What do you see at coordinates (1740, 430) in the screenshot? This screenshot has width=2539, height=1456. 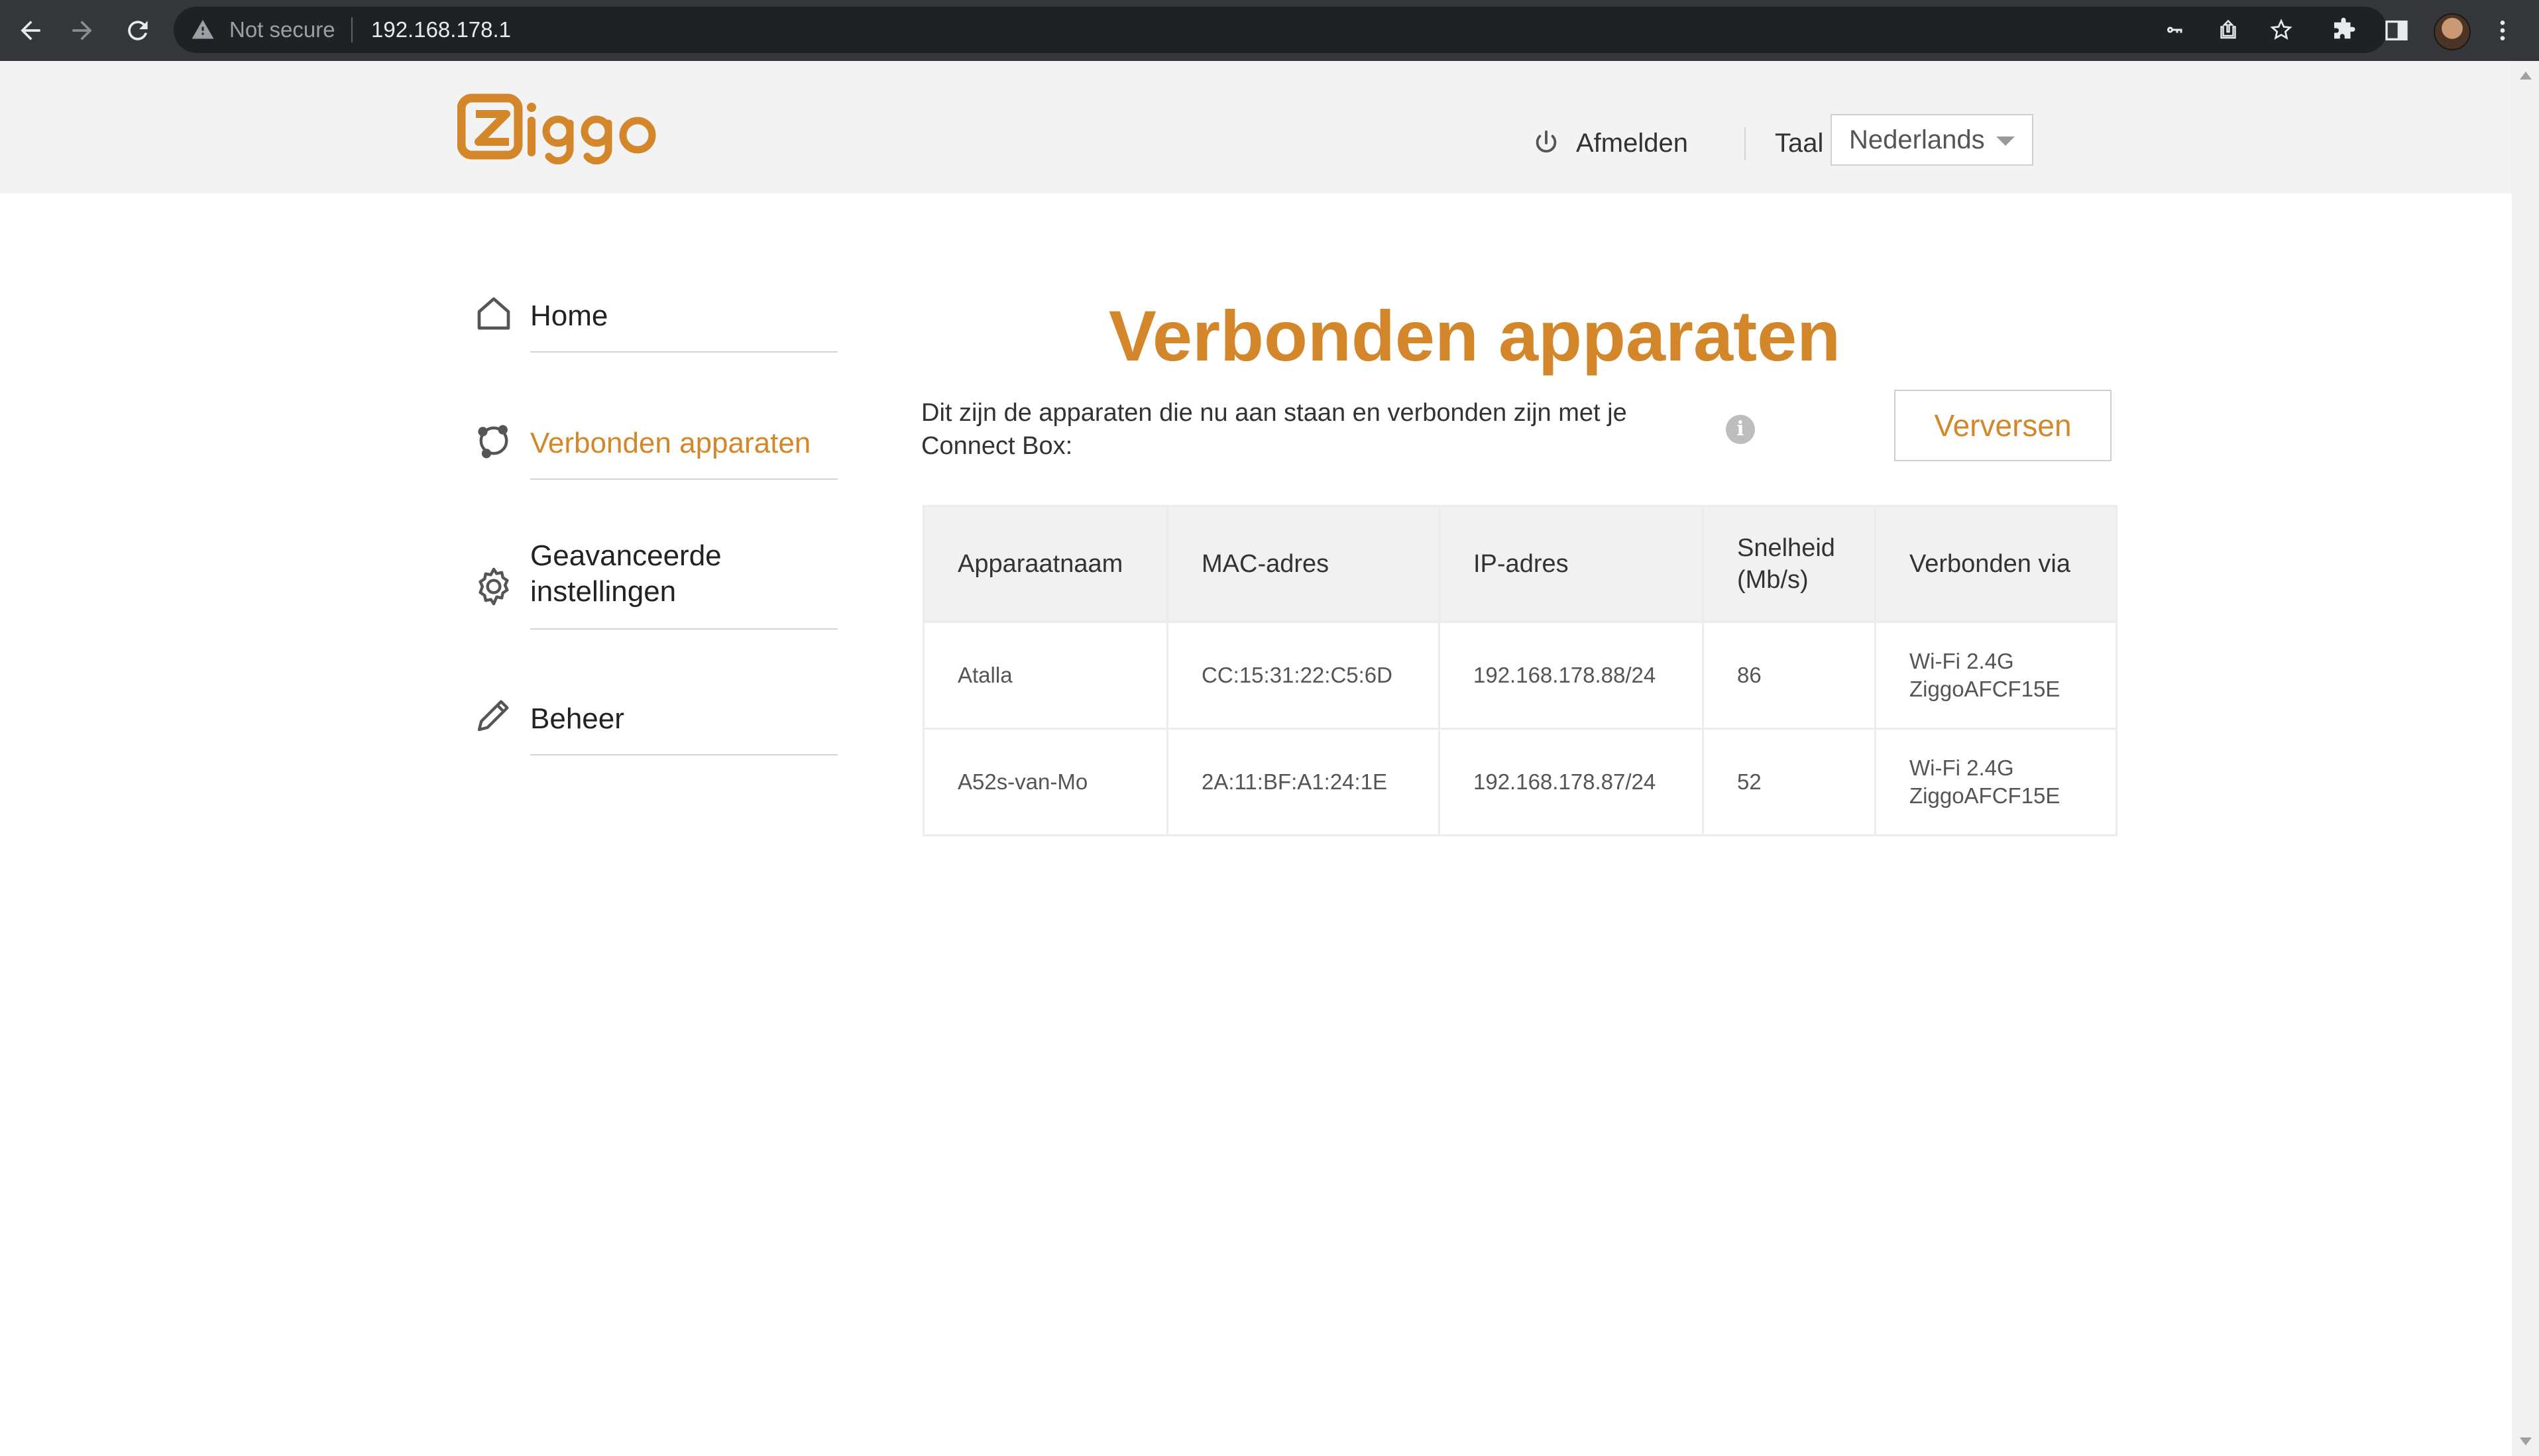 I see `info-icon: i` at bounding box center [1740, 430].